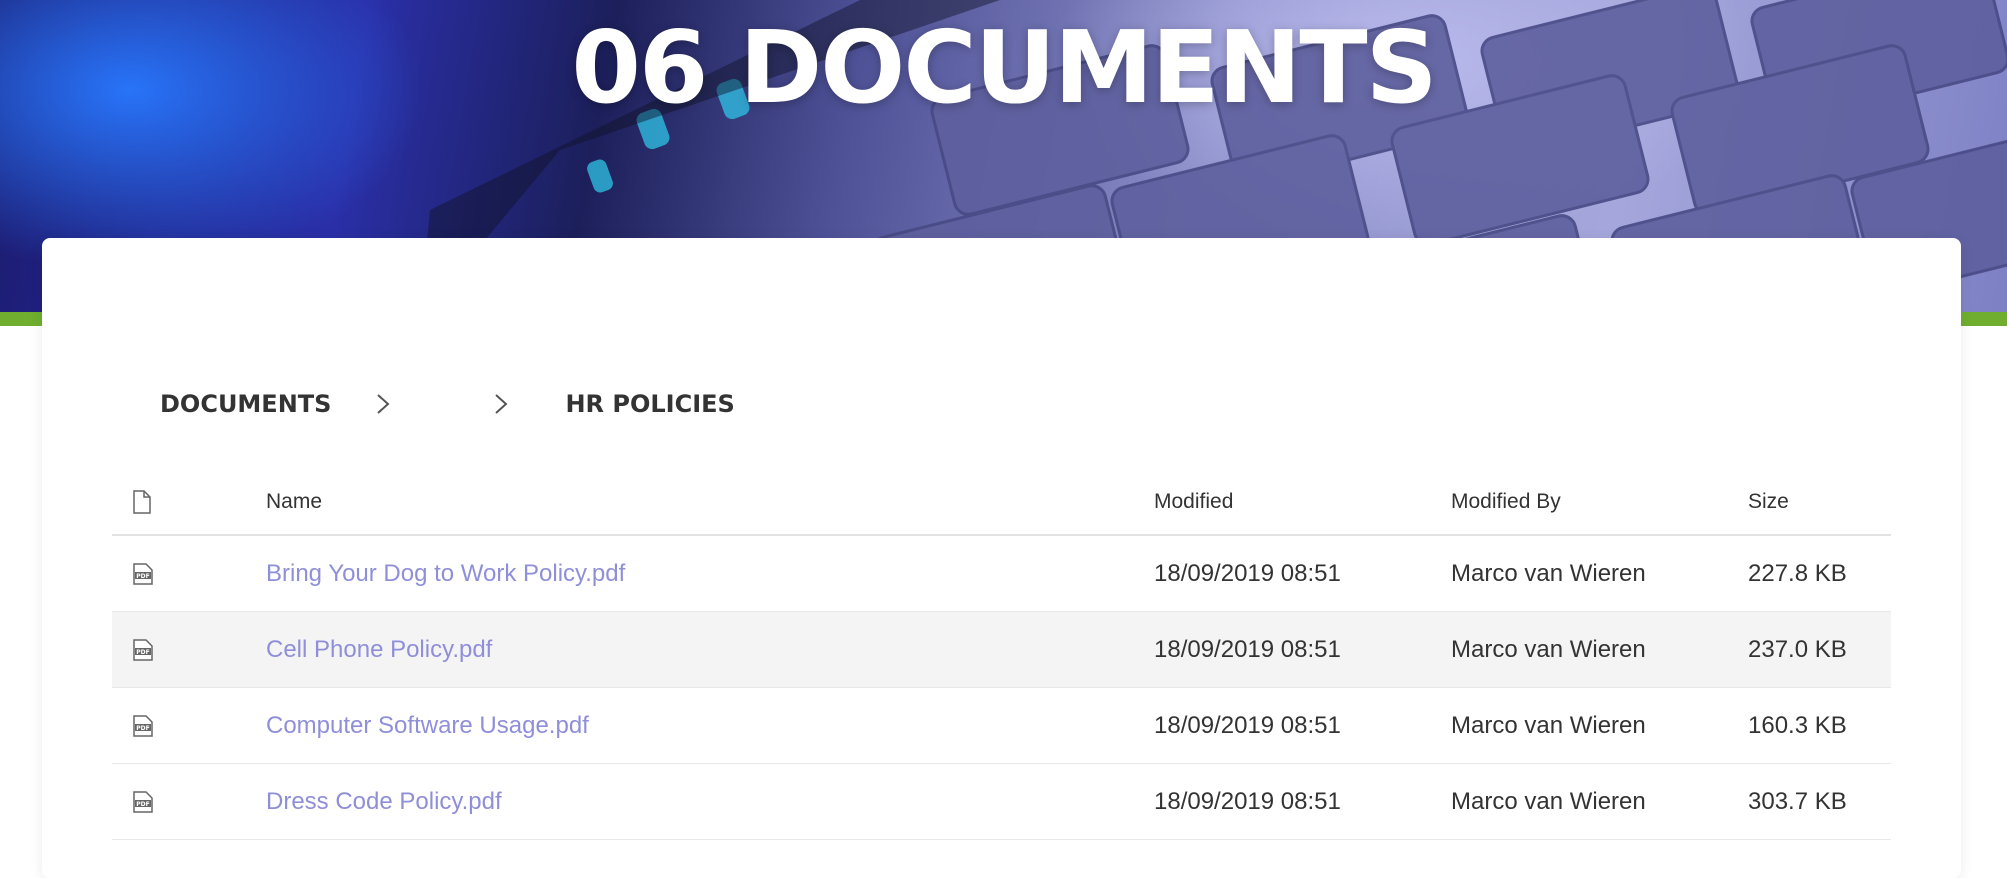 This screenshot has height=878, width=2007. What do you see at coordinates (384, 801) in the screenshot?
I see `file-link: Dress Code Policy.pdf` at bounding box center [384, 801].